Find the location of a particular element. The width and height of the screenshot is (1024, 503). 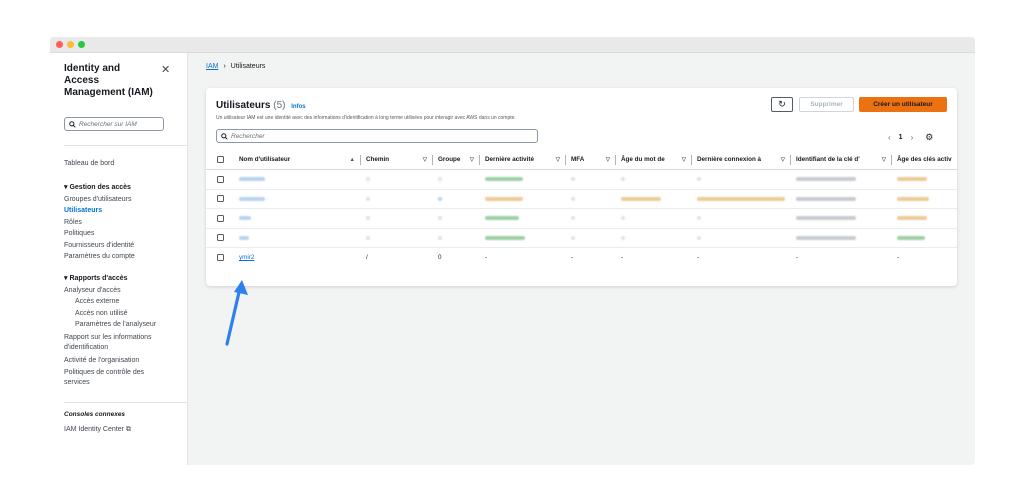

sidebar-section-label: Rapports d'accès is located at coordinates (98, 278).